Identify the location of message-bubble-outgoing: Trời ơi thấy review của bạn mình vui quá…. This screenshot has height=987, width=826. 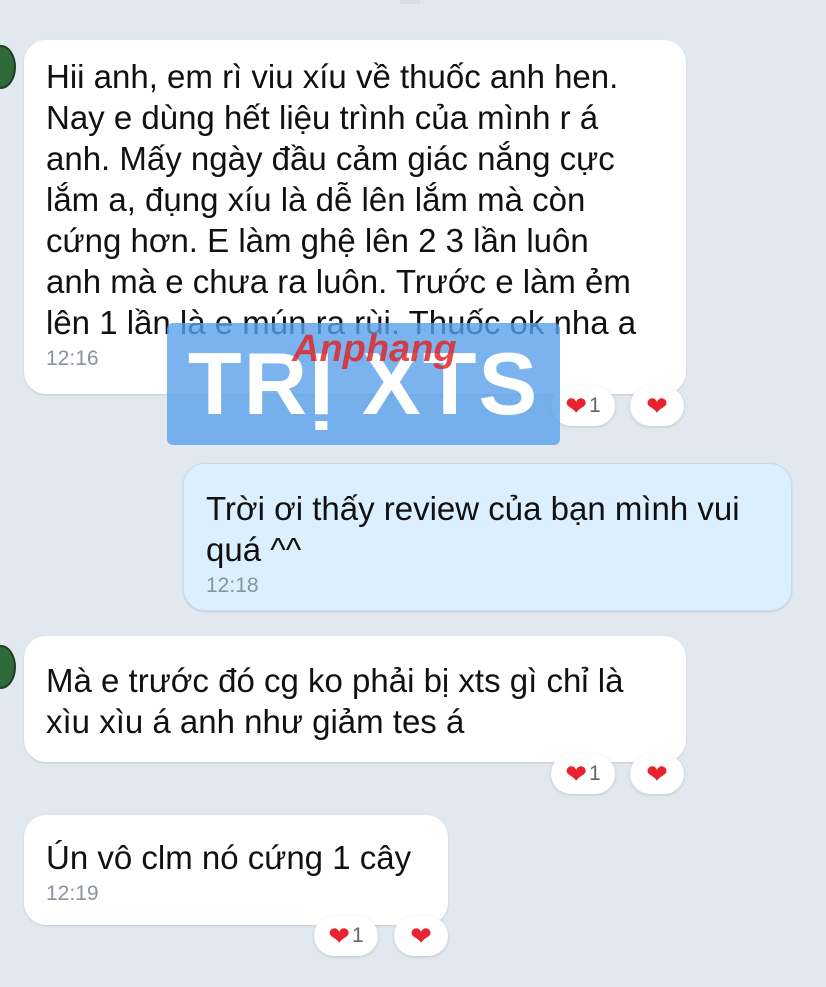
(487, 537).